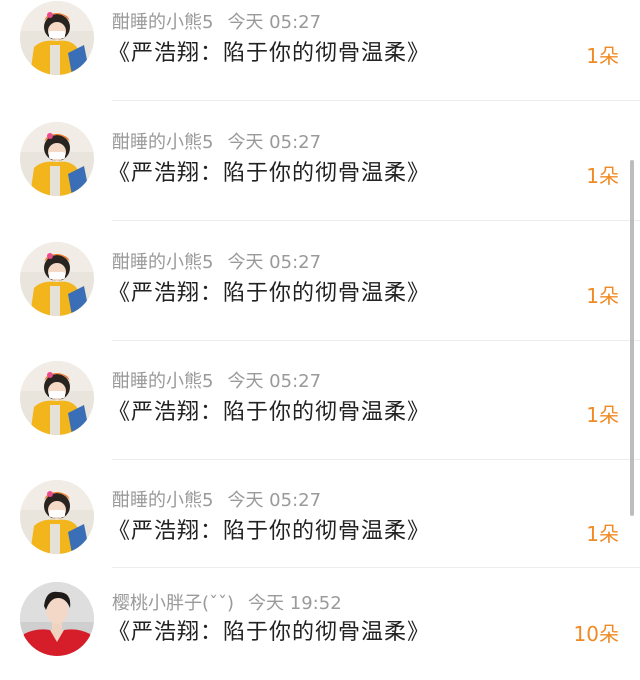 This screenshot has height=680, width=640. What do you see at coordinates (295, 603) in the screenshot?
I see `timestamp: 今天 19:52` at bounding box center [295, 603].